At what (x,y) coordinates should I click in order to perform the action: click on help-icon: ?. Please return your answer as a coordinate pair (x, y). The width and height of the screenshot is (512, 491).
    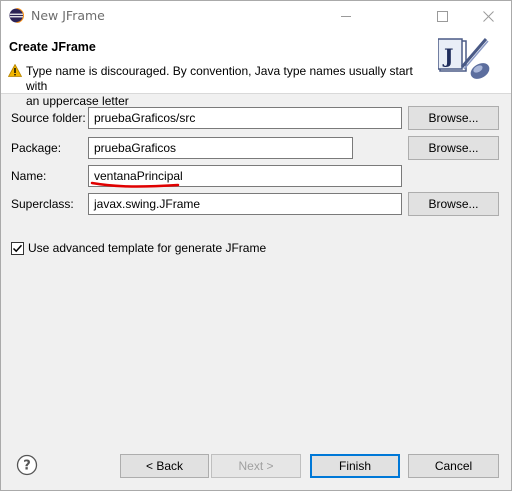
    Looking at the image, I should click on (27, 465).